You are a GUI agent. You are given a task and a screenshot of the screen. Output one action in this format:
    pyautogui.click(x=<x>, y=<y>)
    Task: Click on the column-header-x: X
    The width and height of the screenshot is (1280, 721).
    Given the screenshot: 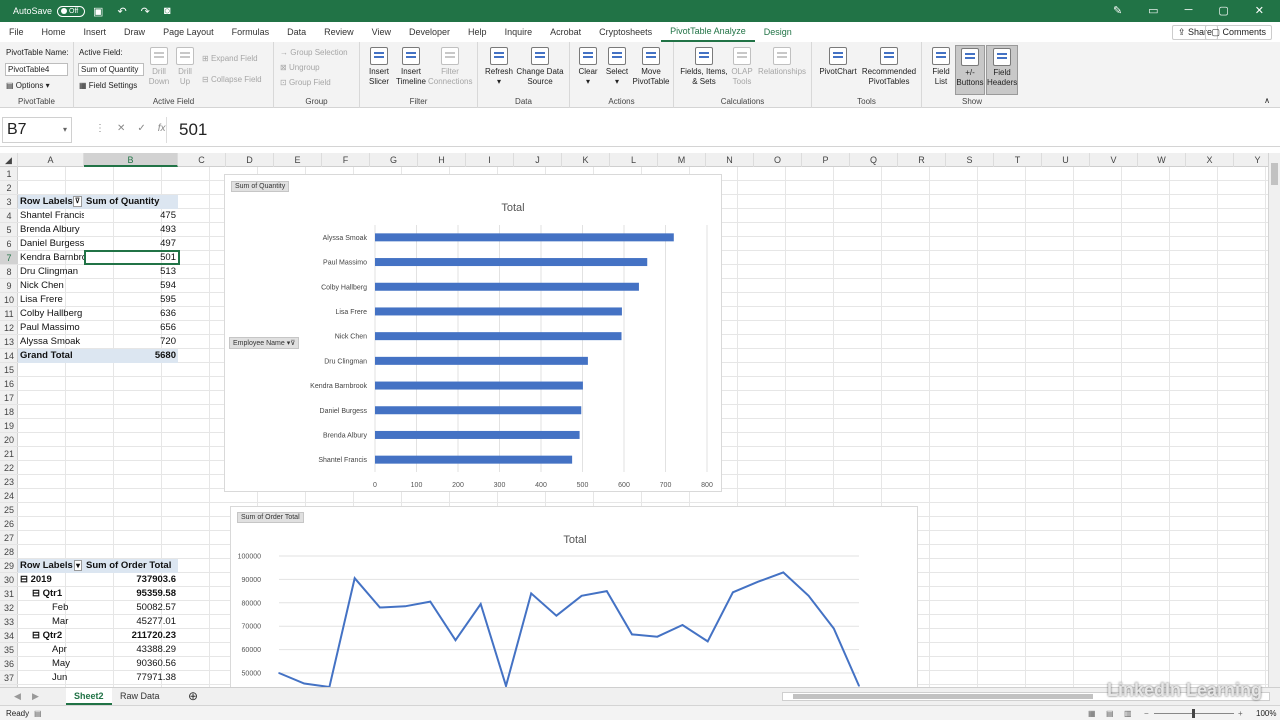 What is the action you would take?
    pyautogui.click(x=1210, y=160)
    